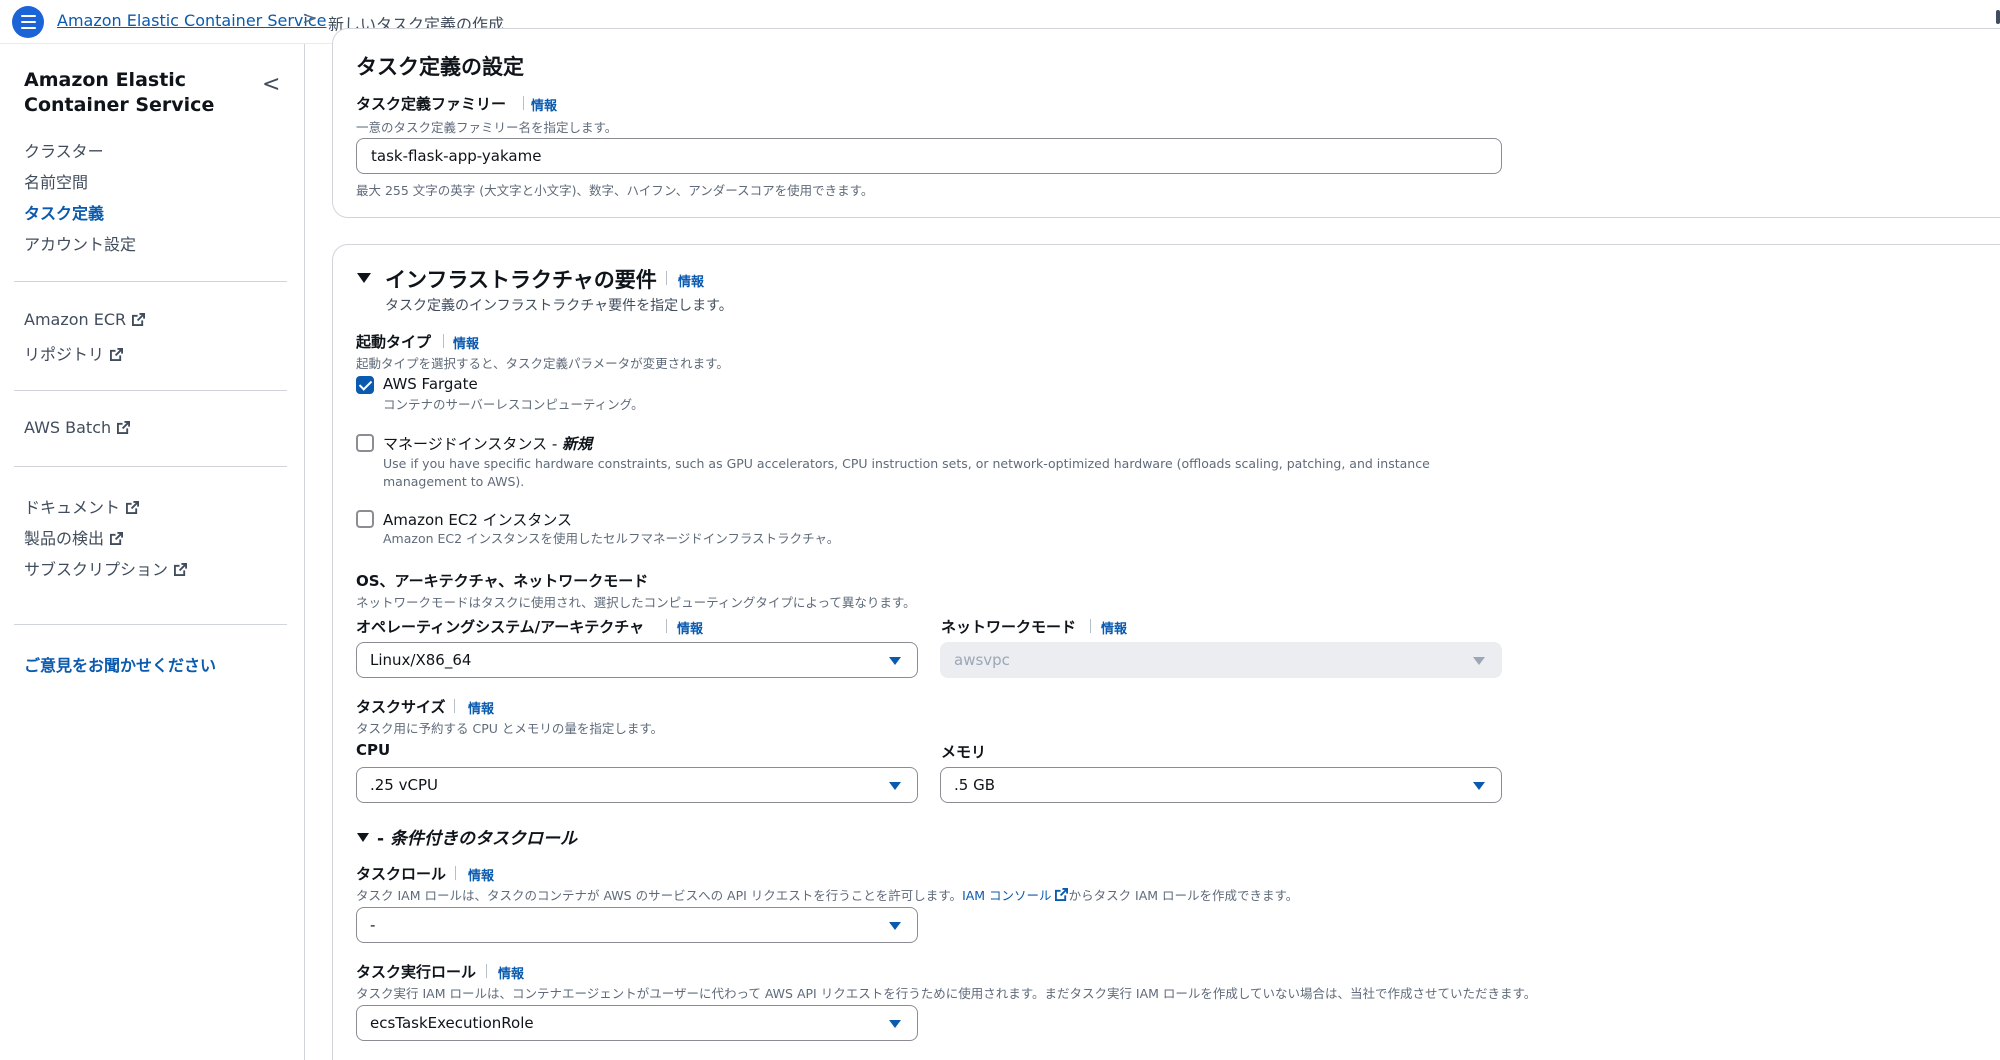 The height and width of the screenshot is (1060, 2000). I want to click on task-role-label: タスクロール, so click(401, 874).